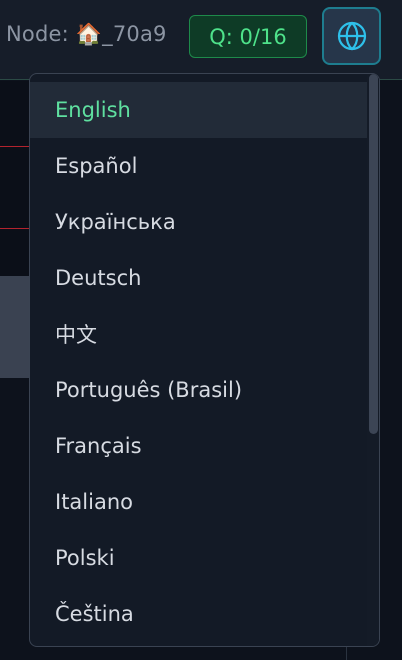 The image size is (402, 660). I want to click on node-emoji: 🏠, so click(89, 34).